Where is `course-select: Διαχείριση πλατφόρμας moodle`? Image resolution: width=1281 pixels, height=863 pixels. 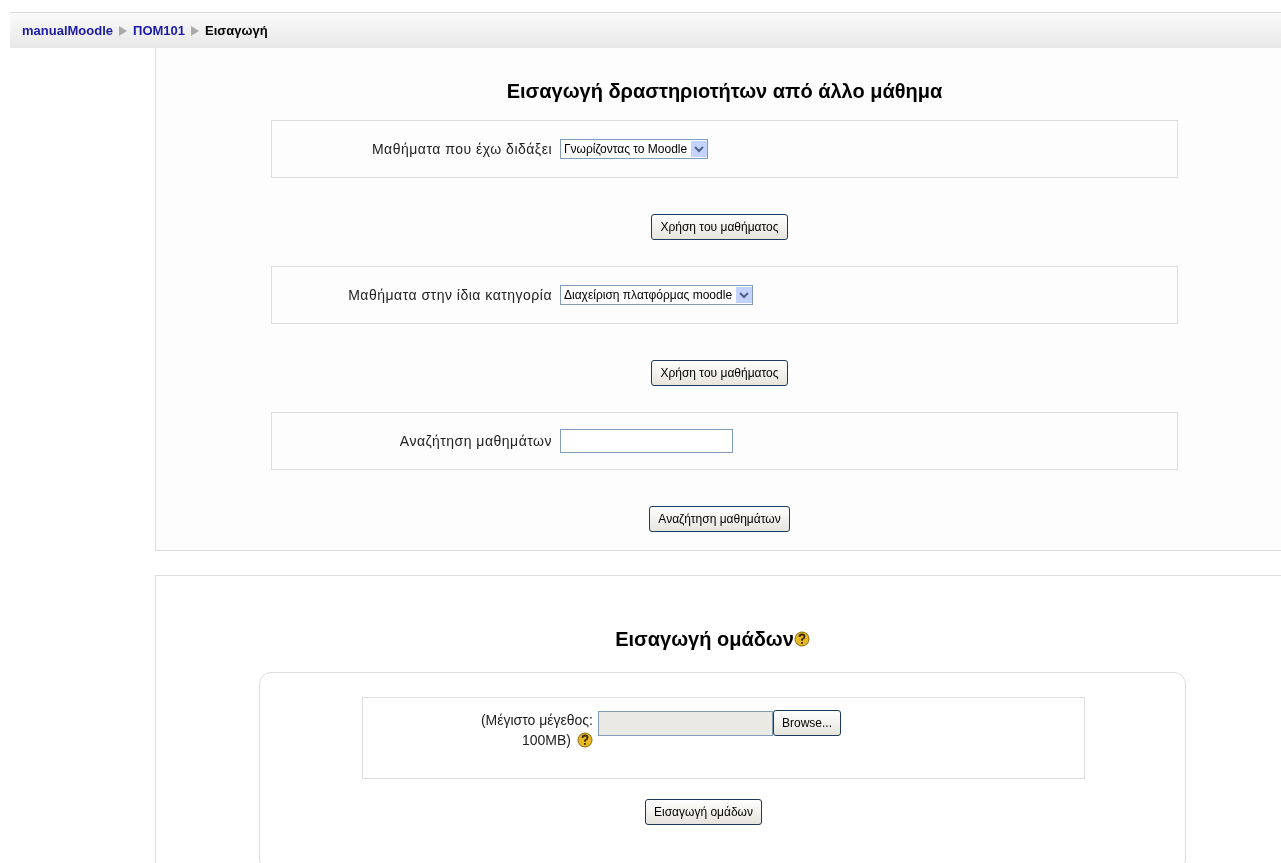
course-select: Διαχείριση πλατφόρμας moodle is located at coordinates (657, 295).